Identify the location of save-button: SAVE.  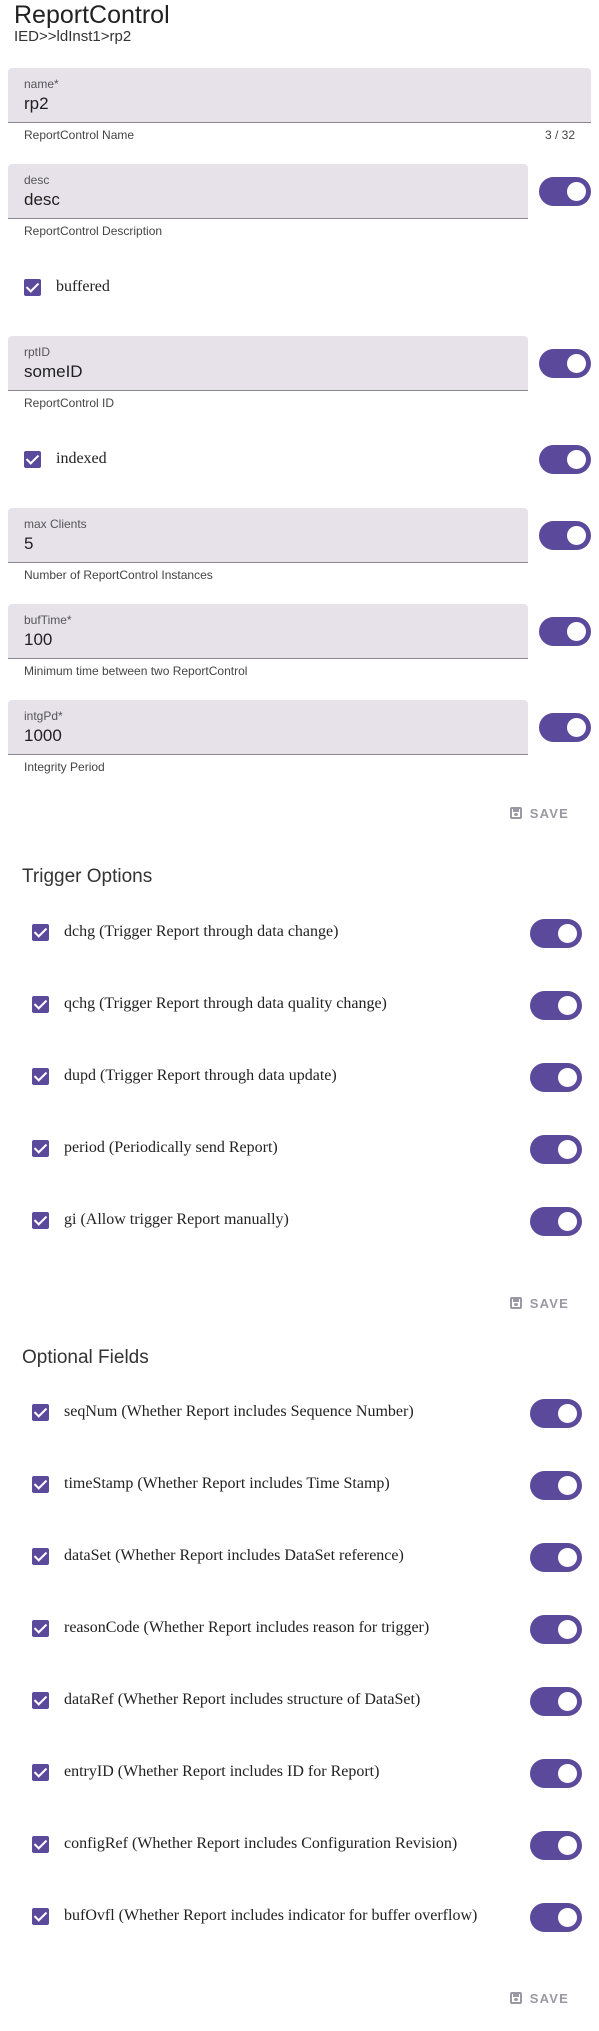
(539, 813).